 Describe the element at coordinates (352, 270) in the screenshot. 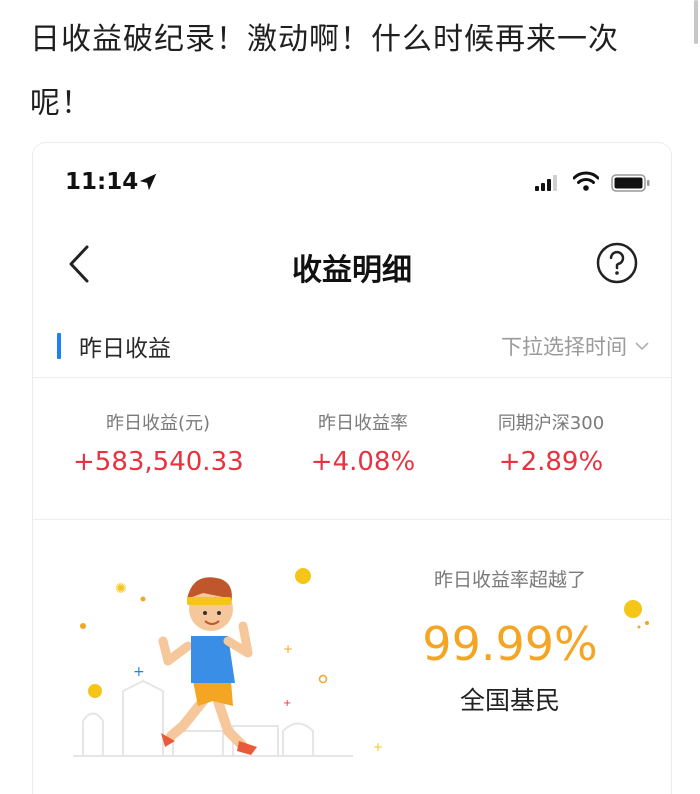

I see `page-title: 收益明细` at that location.